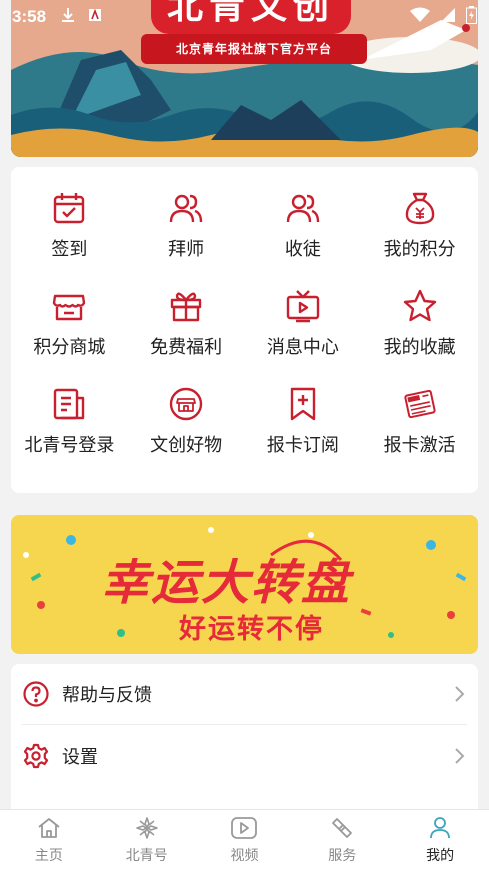 This screenshot has height=869, width=489. I want to click on grid-item-creative-goods: 文创好物, so click(186, 430).